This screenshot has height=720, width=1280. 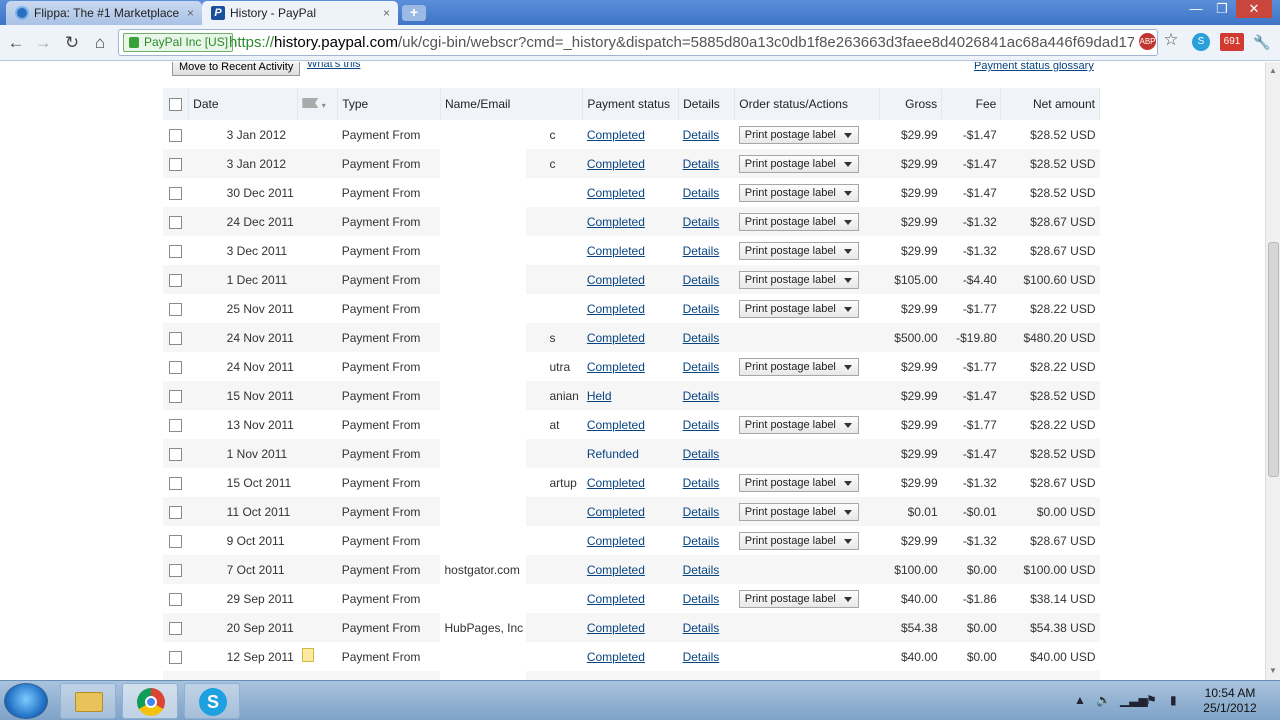 What do you see at coordinates (1230, 701) in the screenshot?
I see `system-clock: 10:54 AM 25/1/2012` at bounding box center [1230, 701].